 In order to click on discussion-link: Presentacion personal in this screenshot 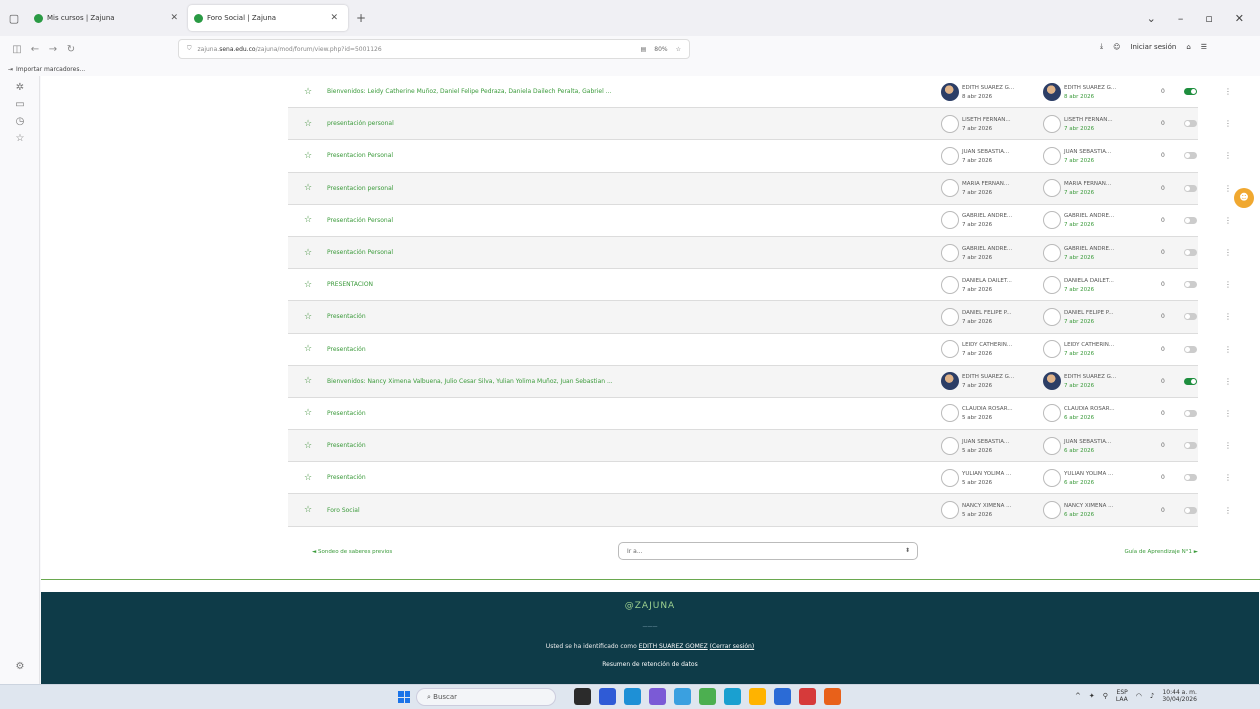, I will do `click(617, 188)`.